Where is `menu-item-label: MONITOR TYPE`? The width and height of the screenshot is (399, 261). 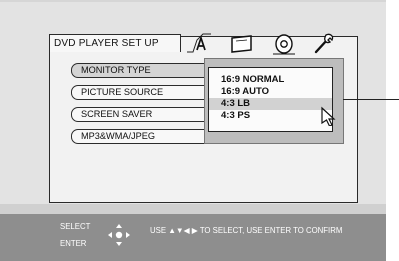 menu-item-label: MONITOR TYPE is located at coordinates (116, 70).